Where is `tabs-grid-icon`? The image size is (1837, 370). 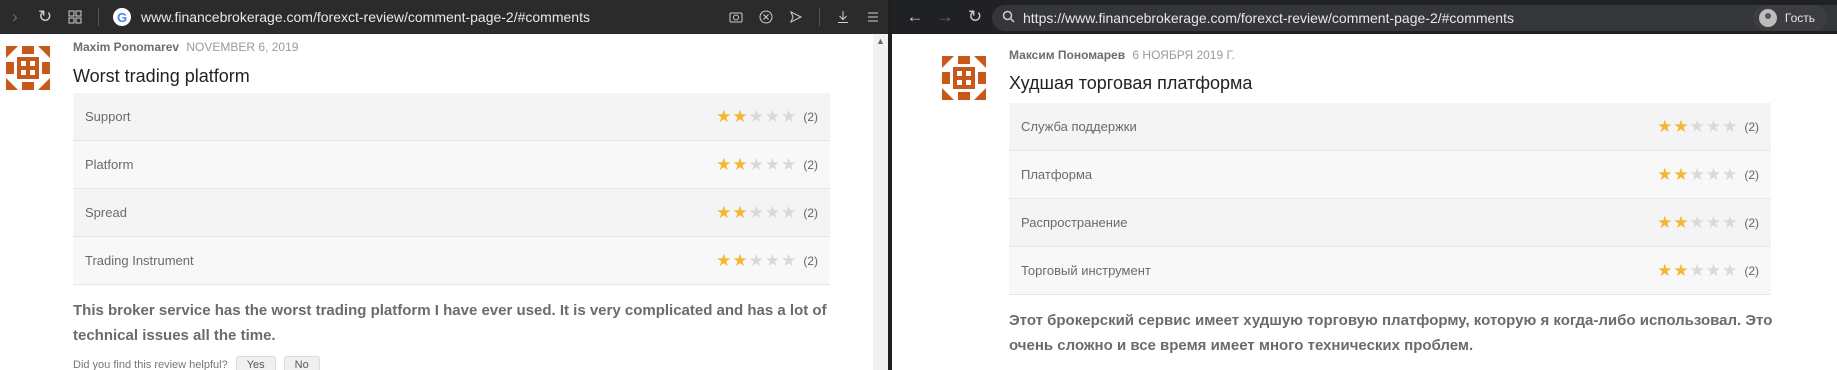
tabs-grid-icon is located at coordinates (75, 17).